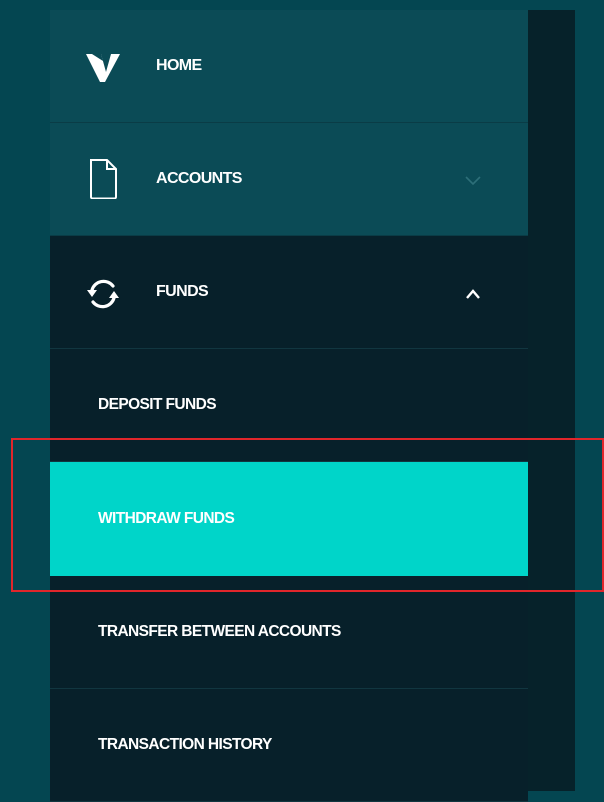 The image size is (604, 802). I want to click on document-icon, so click(103, 179).